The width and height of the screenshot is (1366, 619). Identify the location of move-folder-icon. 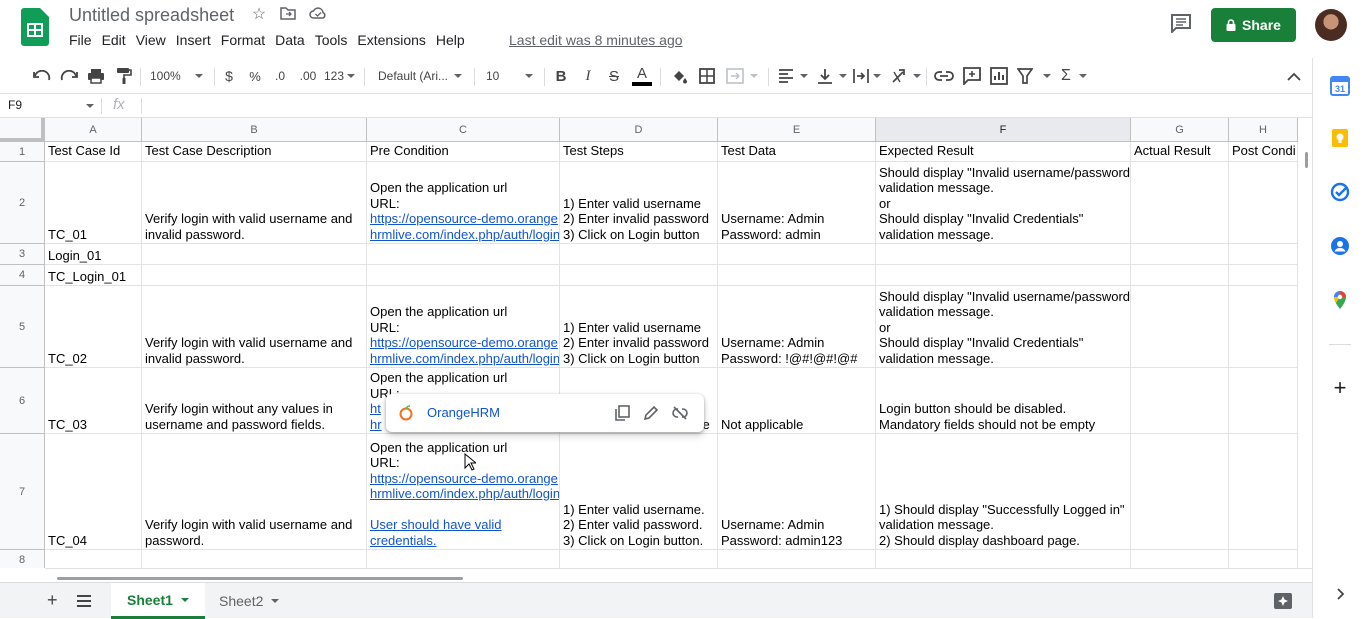
(288, 15).